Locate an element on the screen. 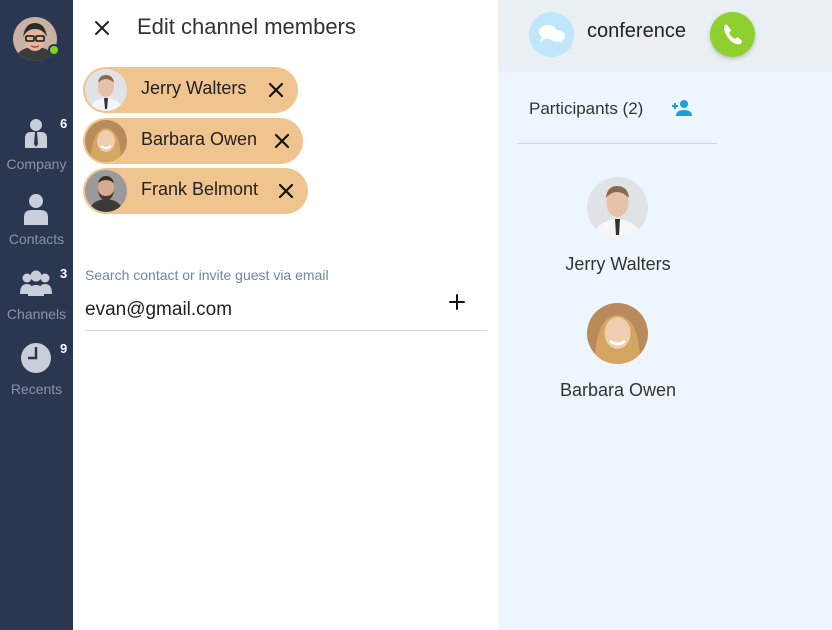  sidebar-item-label: Recents is located at coordinates (36, 389).